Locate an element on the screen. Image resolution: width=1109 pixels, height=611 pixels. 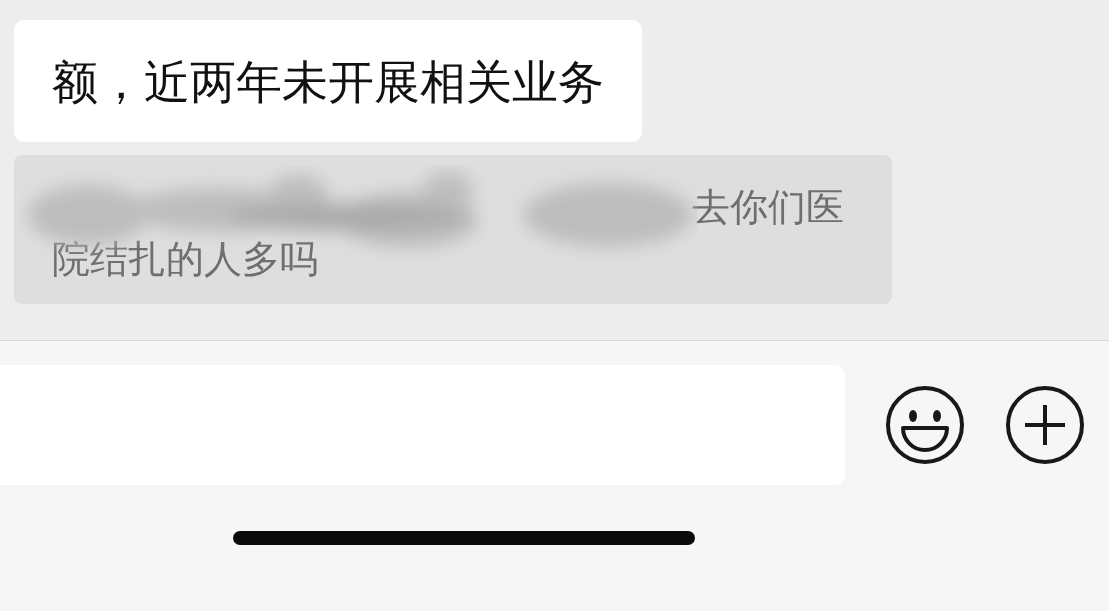
emoji-icon is located at coordinates (925, 425).